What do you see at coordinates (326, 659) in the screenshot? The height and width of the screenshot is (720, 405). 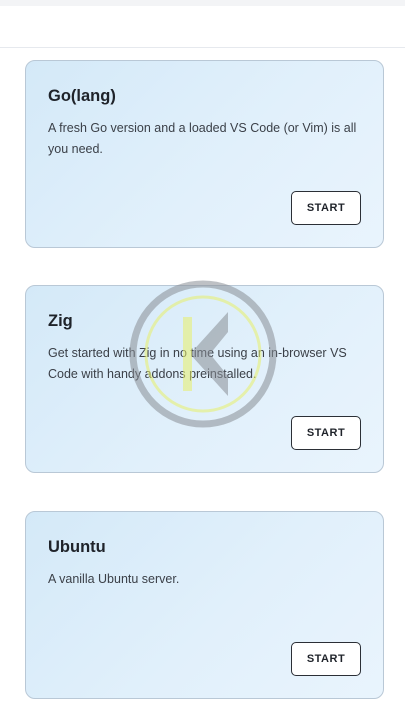 I see `start-ubuntu-button: START` at bounding box center [326, 659].